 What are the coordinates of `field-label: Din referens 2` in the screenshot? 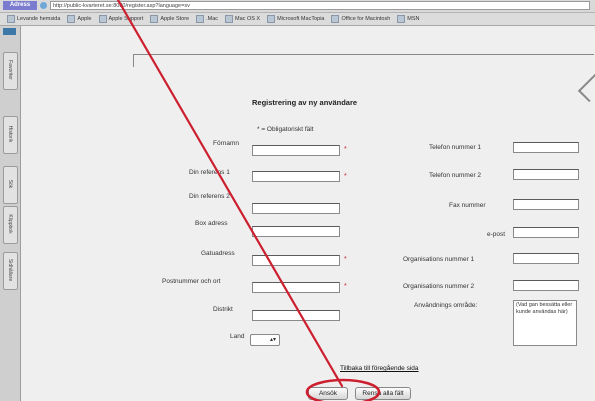 It's located at (209, 196).